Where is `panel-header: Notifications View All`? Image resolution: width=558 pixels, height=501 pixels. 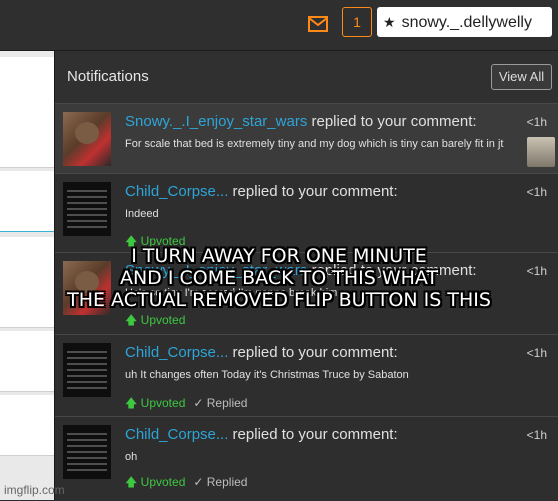
panel-header: Notifications View All is located at coordinates (306, 77).